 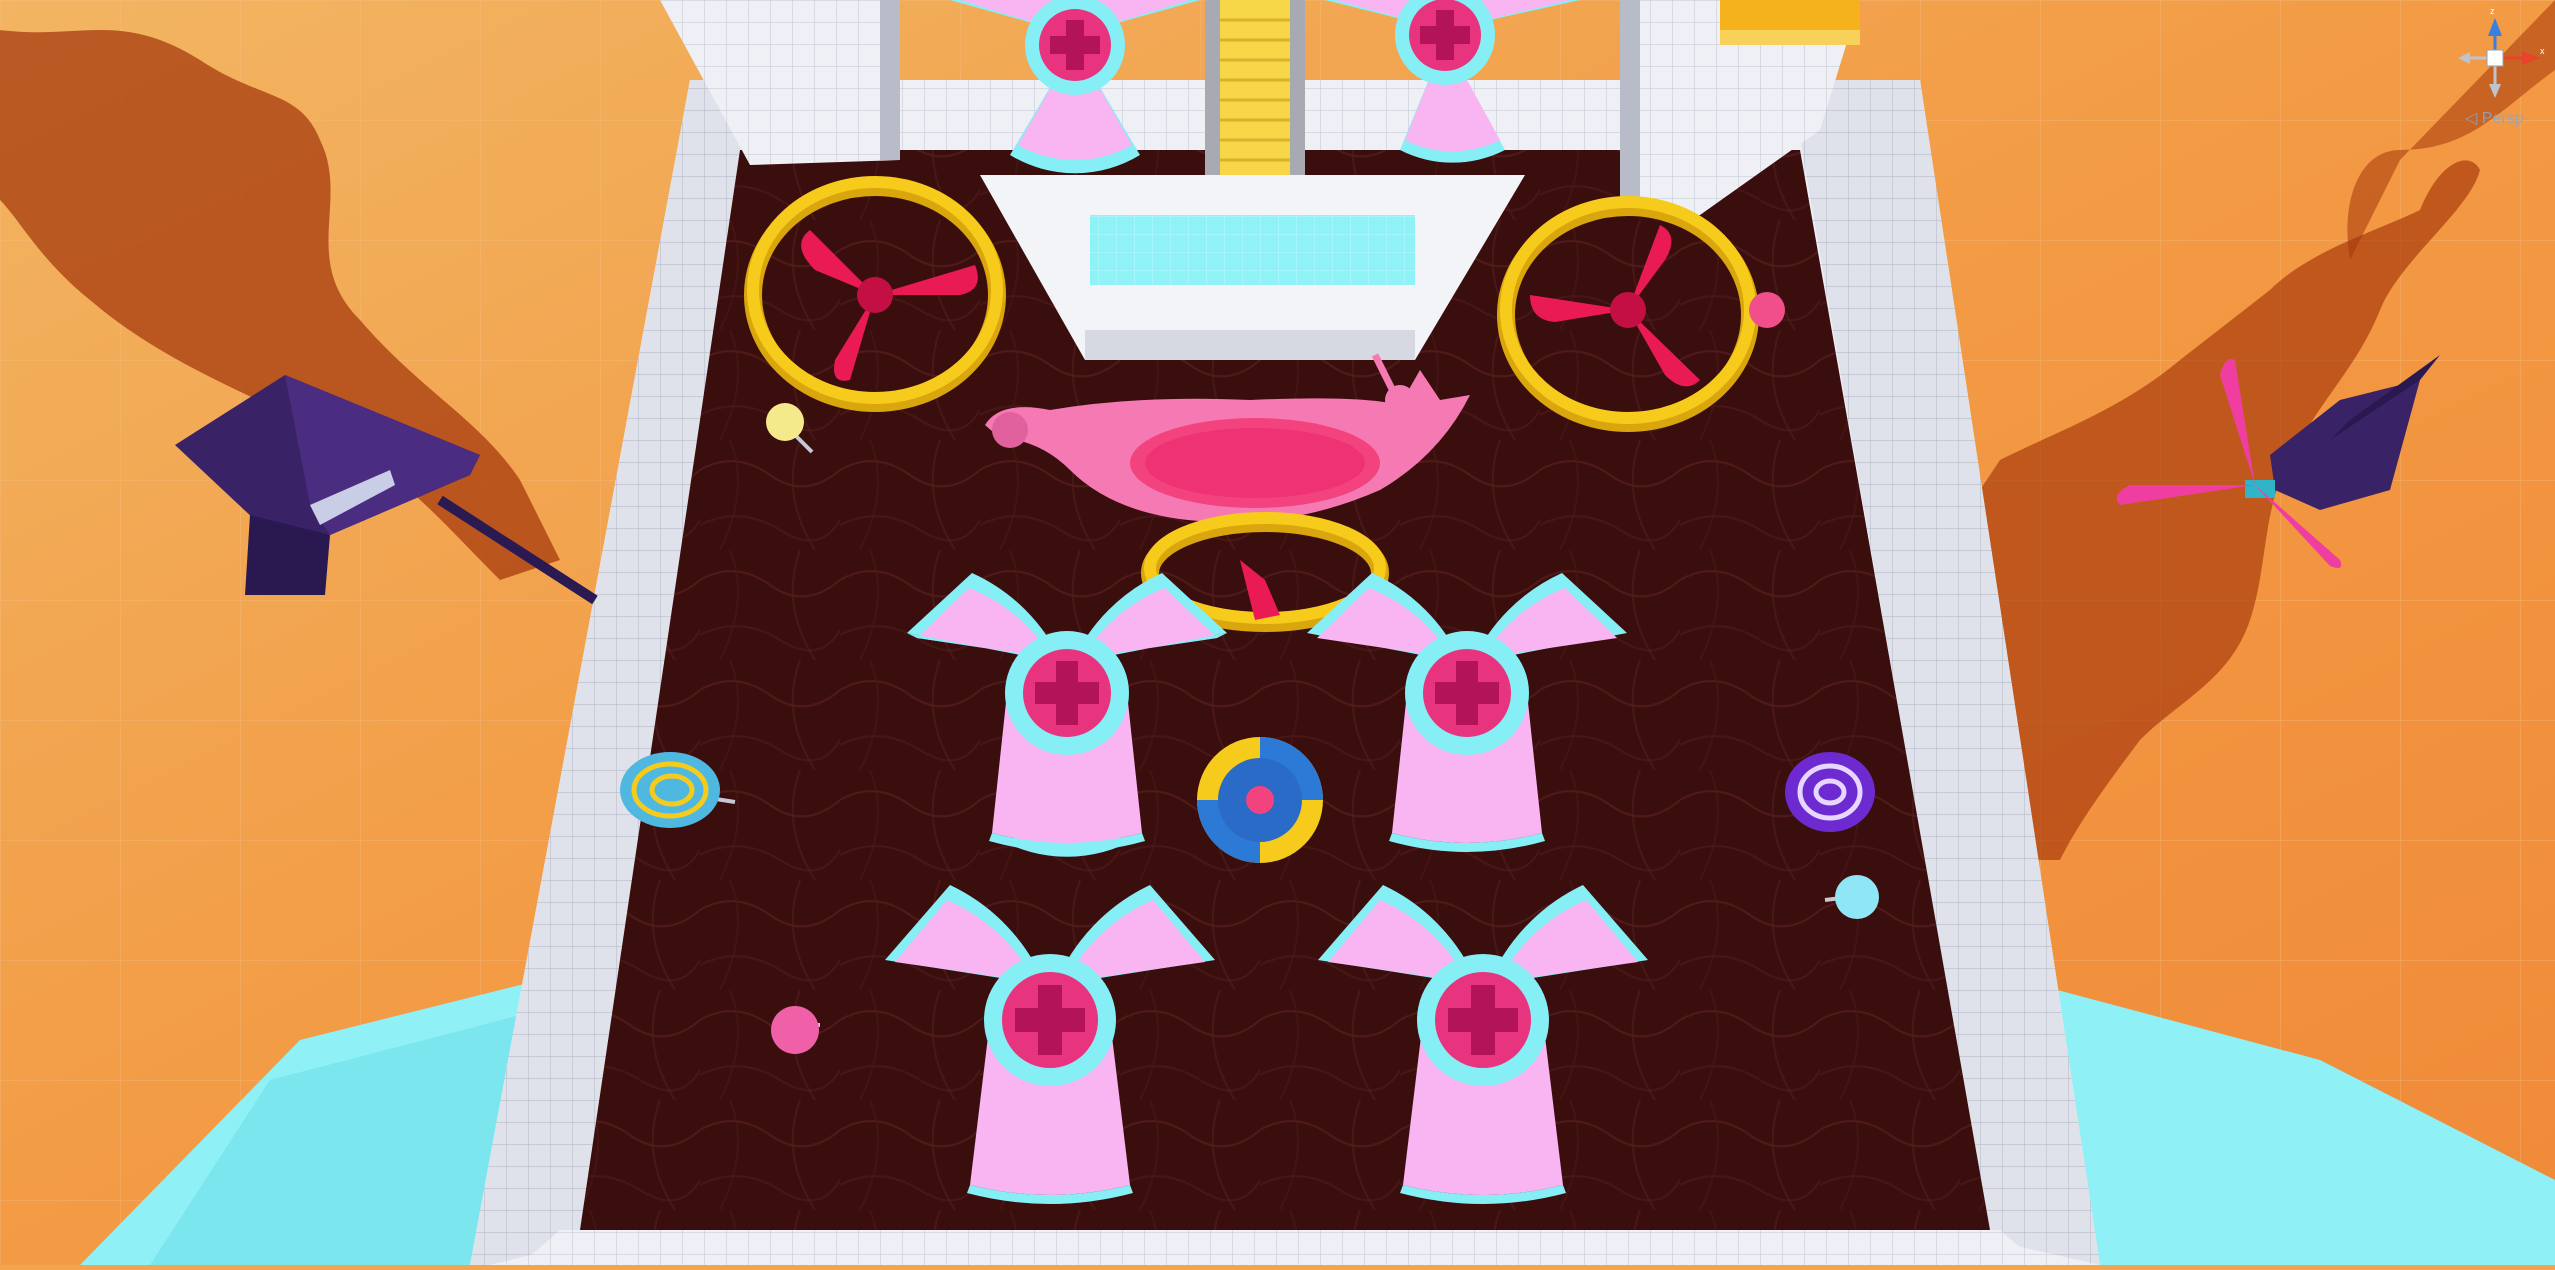 I want to click on right-tower-side, so click(x=1630, y=107).